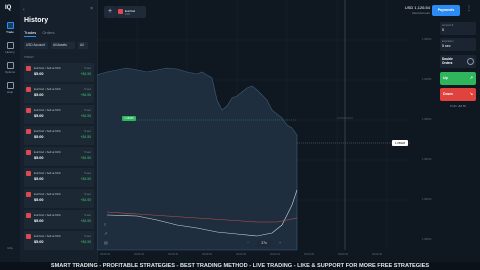 The height and width of the screenshot is (270, 480). What do you see at coordinates (131, 12) in the screenshot?
I see `asset-tab: Eur/Usd 91%` at bounding box center [131, 12].